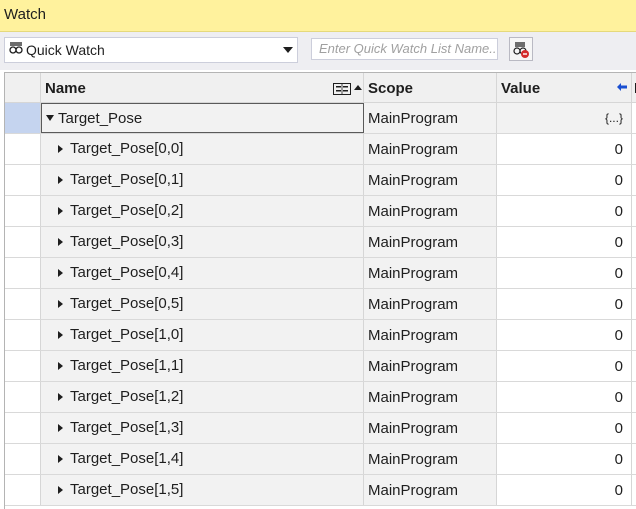  Describe the element at coordinates (202, 273) in the screenshot. I see `name-cell: Target_Pose[0,4]` at that location.